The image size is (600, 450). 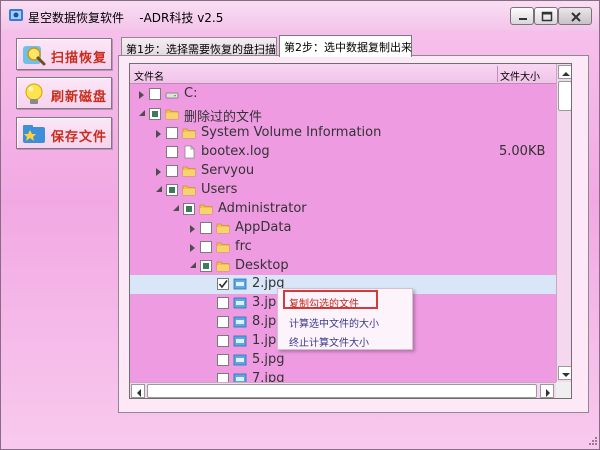 I want to click on checkmark-icon, so click(x=223, y=284).